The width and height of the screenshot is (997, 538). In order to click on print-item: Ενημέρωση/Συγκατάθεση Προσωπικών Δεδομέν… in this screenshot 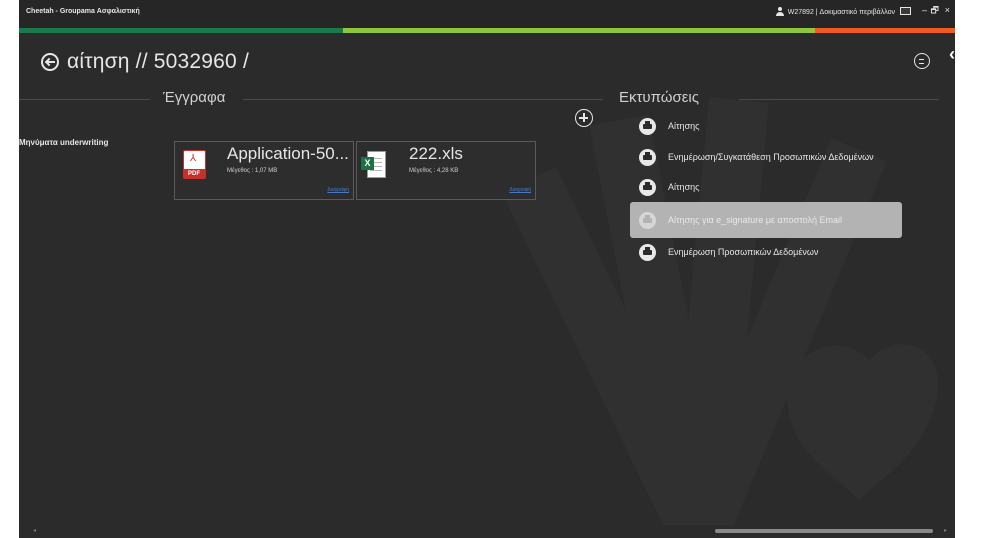, I will do `click(766, 157)`.